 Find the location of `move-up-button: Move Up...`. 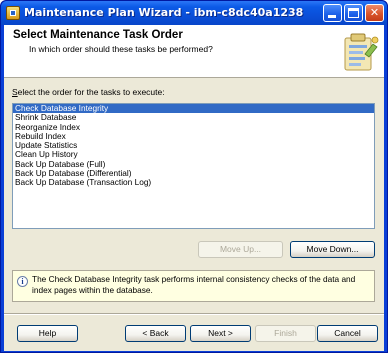

move-up-button: Move Up... is located at coordinates (240, 249).